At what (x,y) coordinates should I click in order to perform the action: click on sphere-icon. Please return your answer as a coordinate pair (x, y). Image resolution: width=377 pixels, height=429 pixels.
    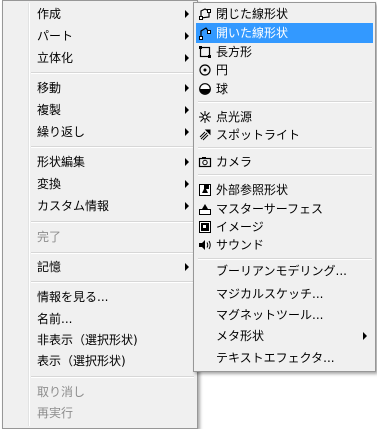
    Looking at the image, I should click on (205, 89).